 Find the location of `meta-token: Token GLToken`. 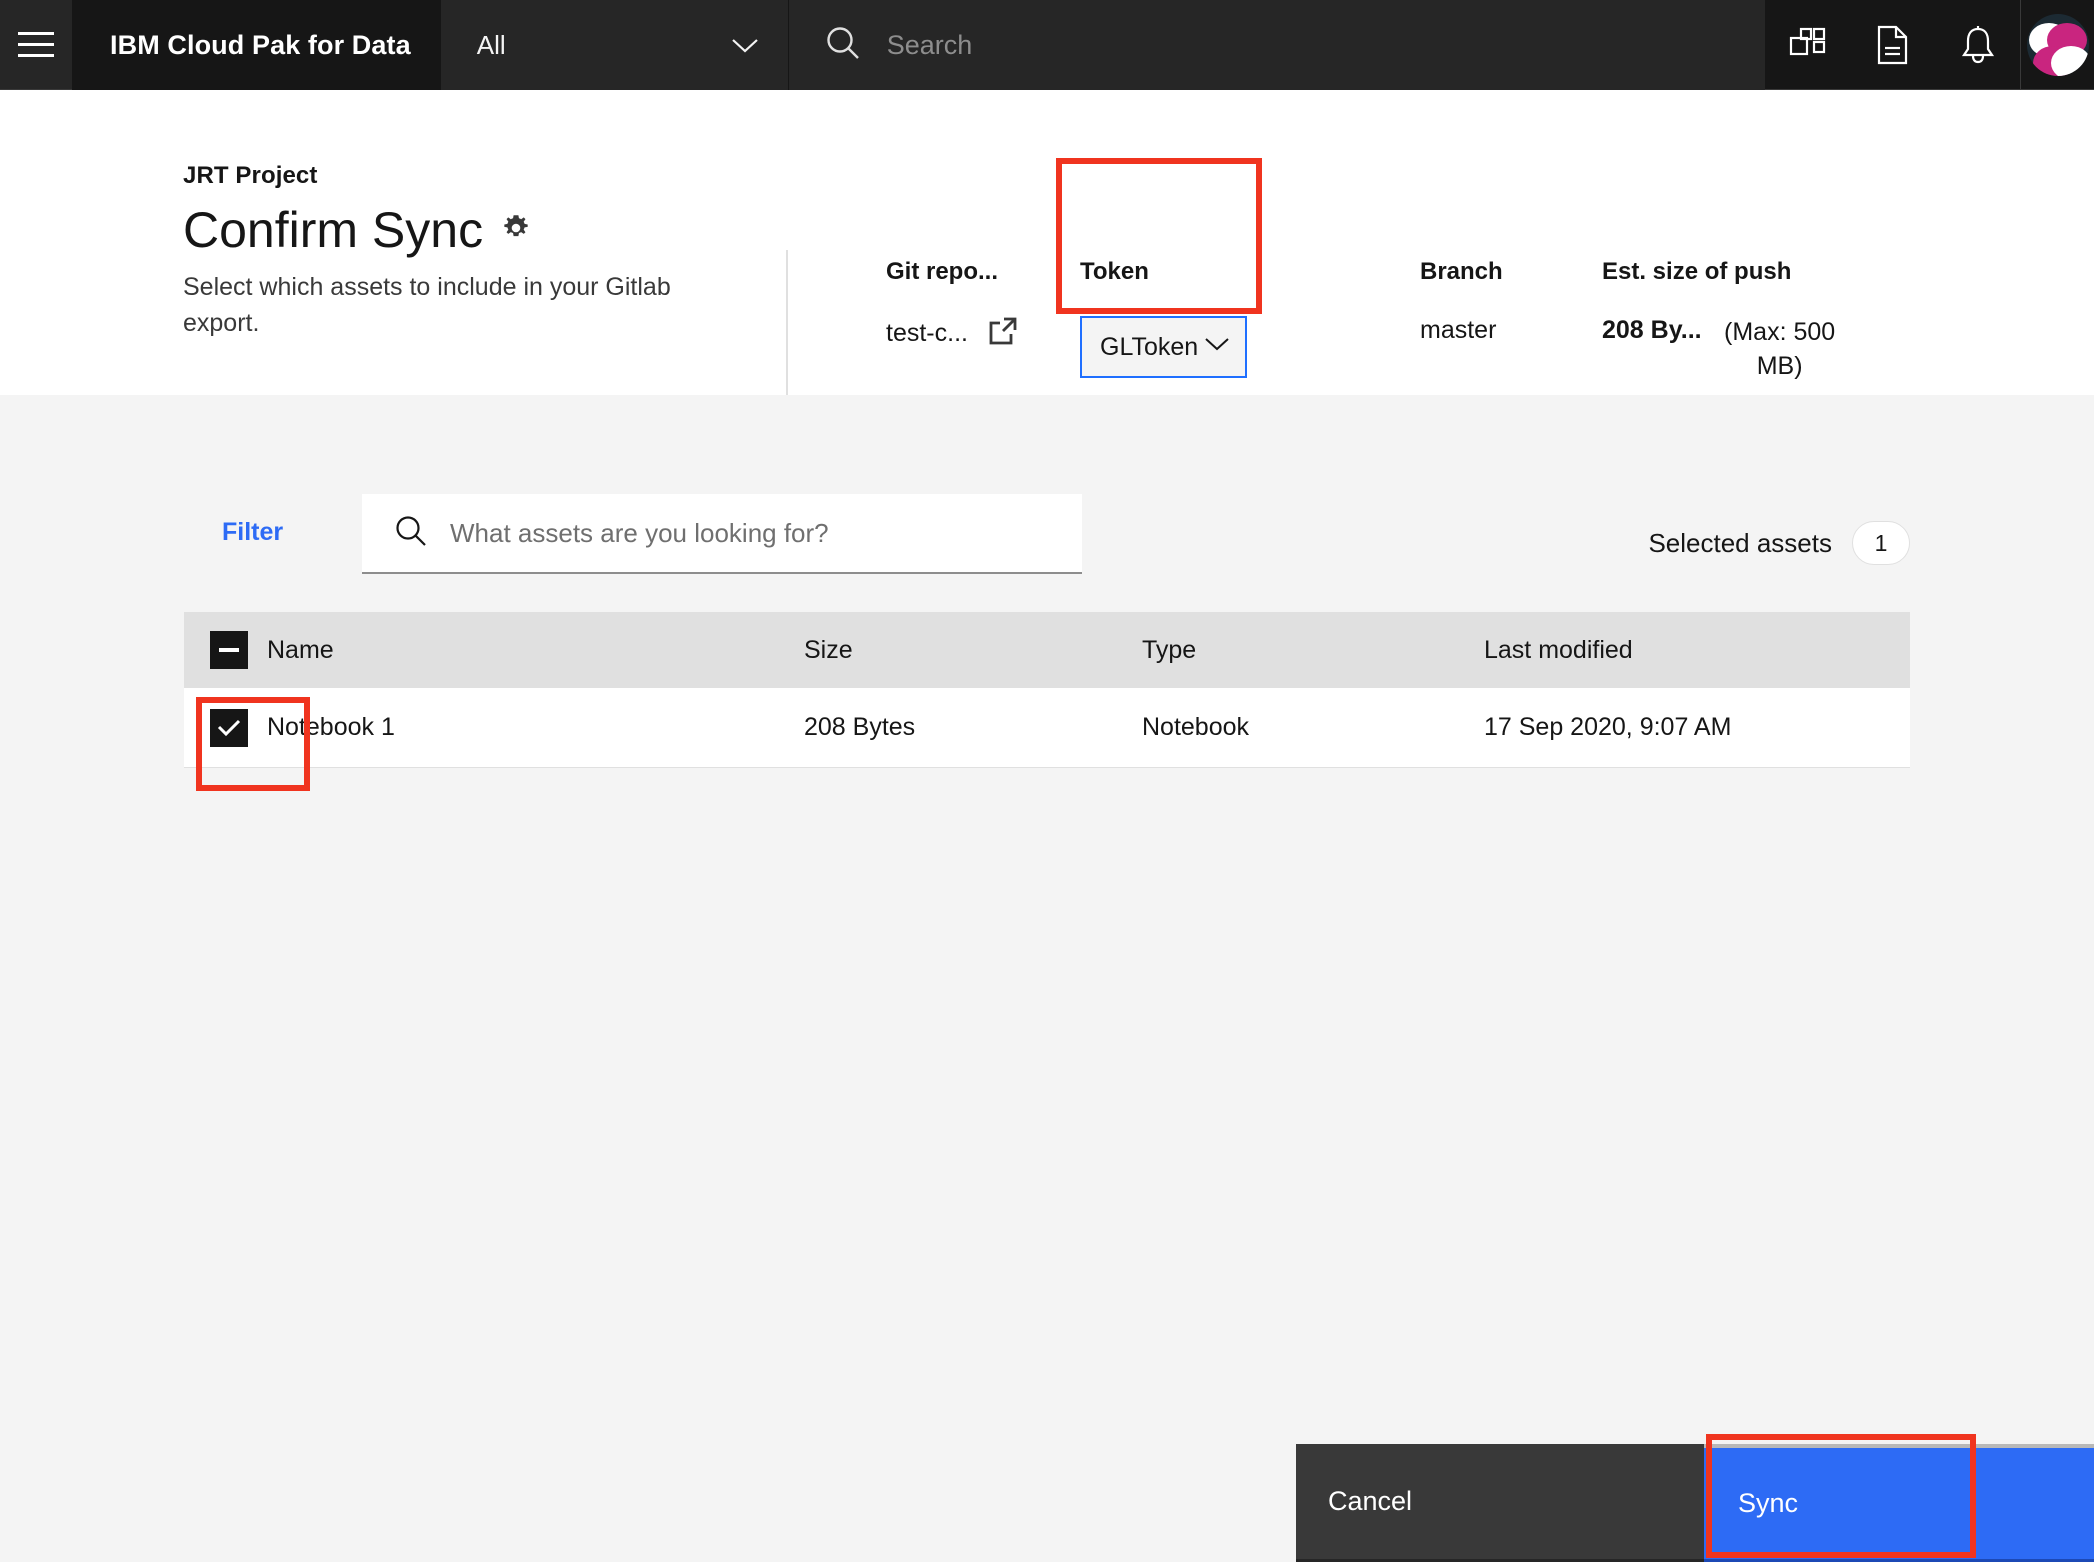

meta-token: Token GLToken is located at coordinates (1163, 318).